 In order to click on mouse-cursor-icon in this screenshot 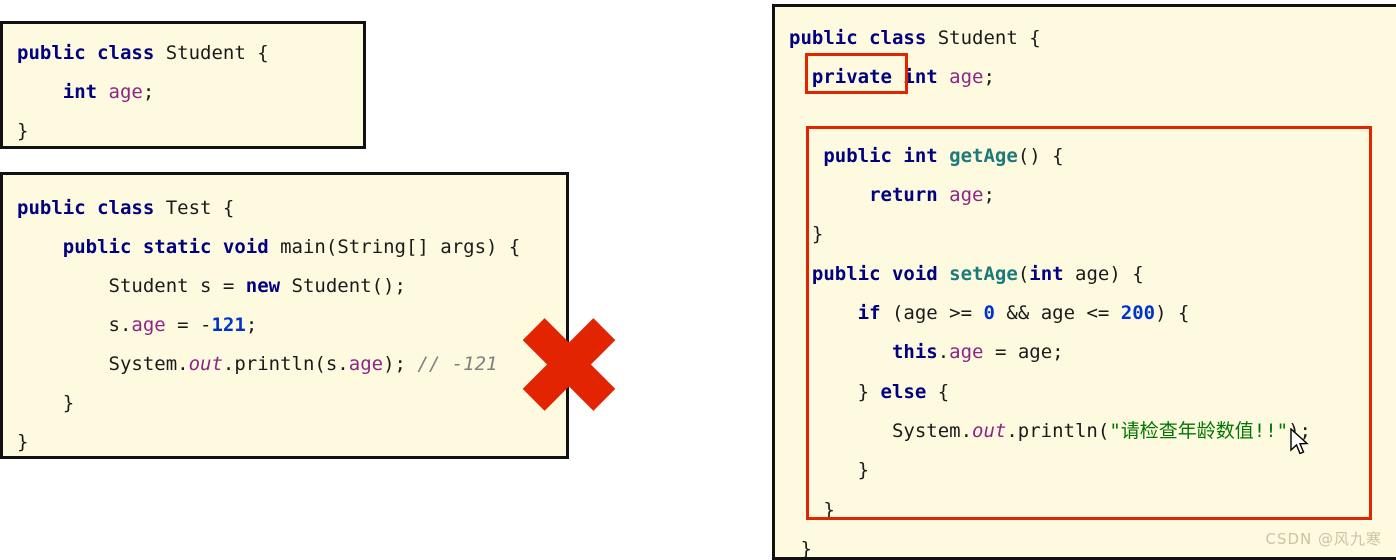, I will do `click(1299, 441)`.